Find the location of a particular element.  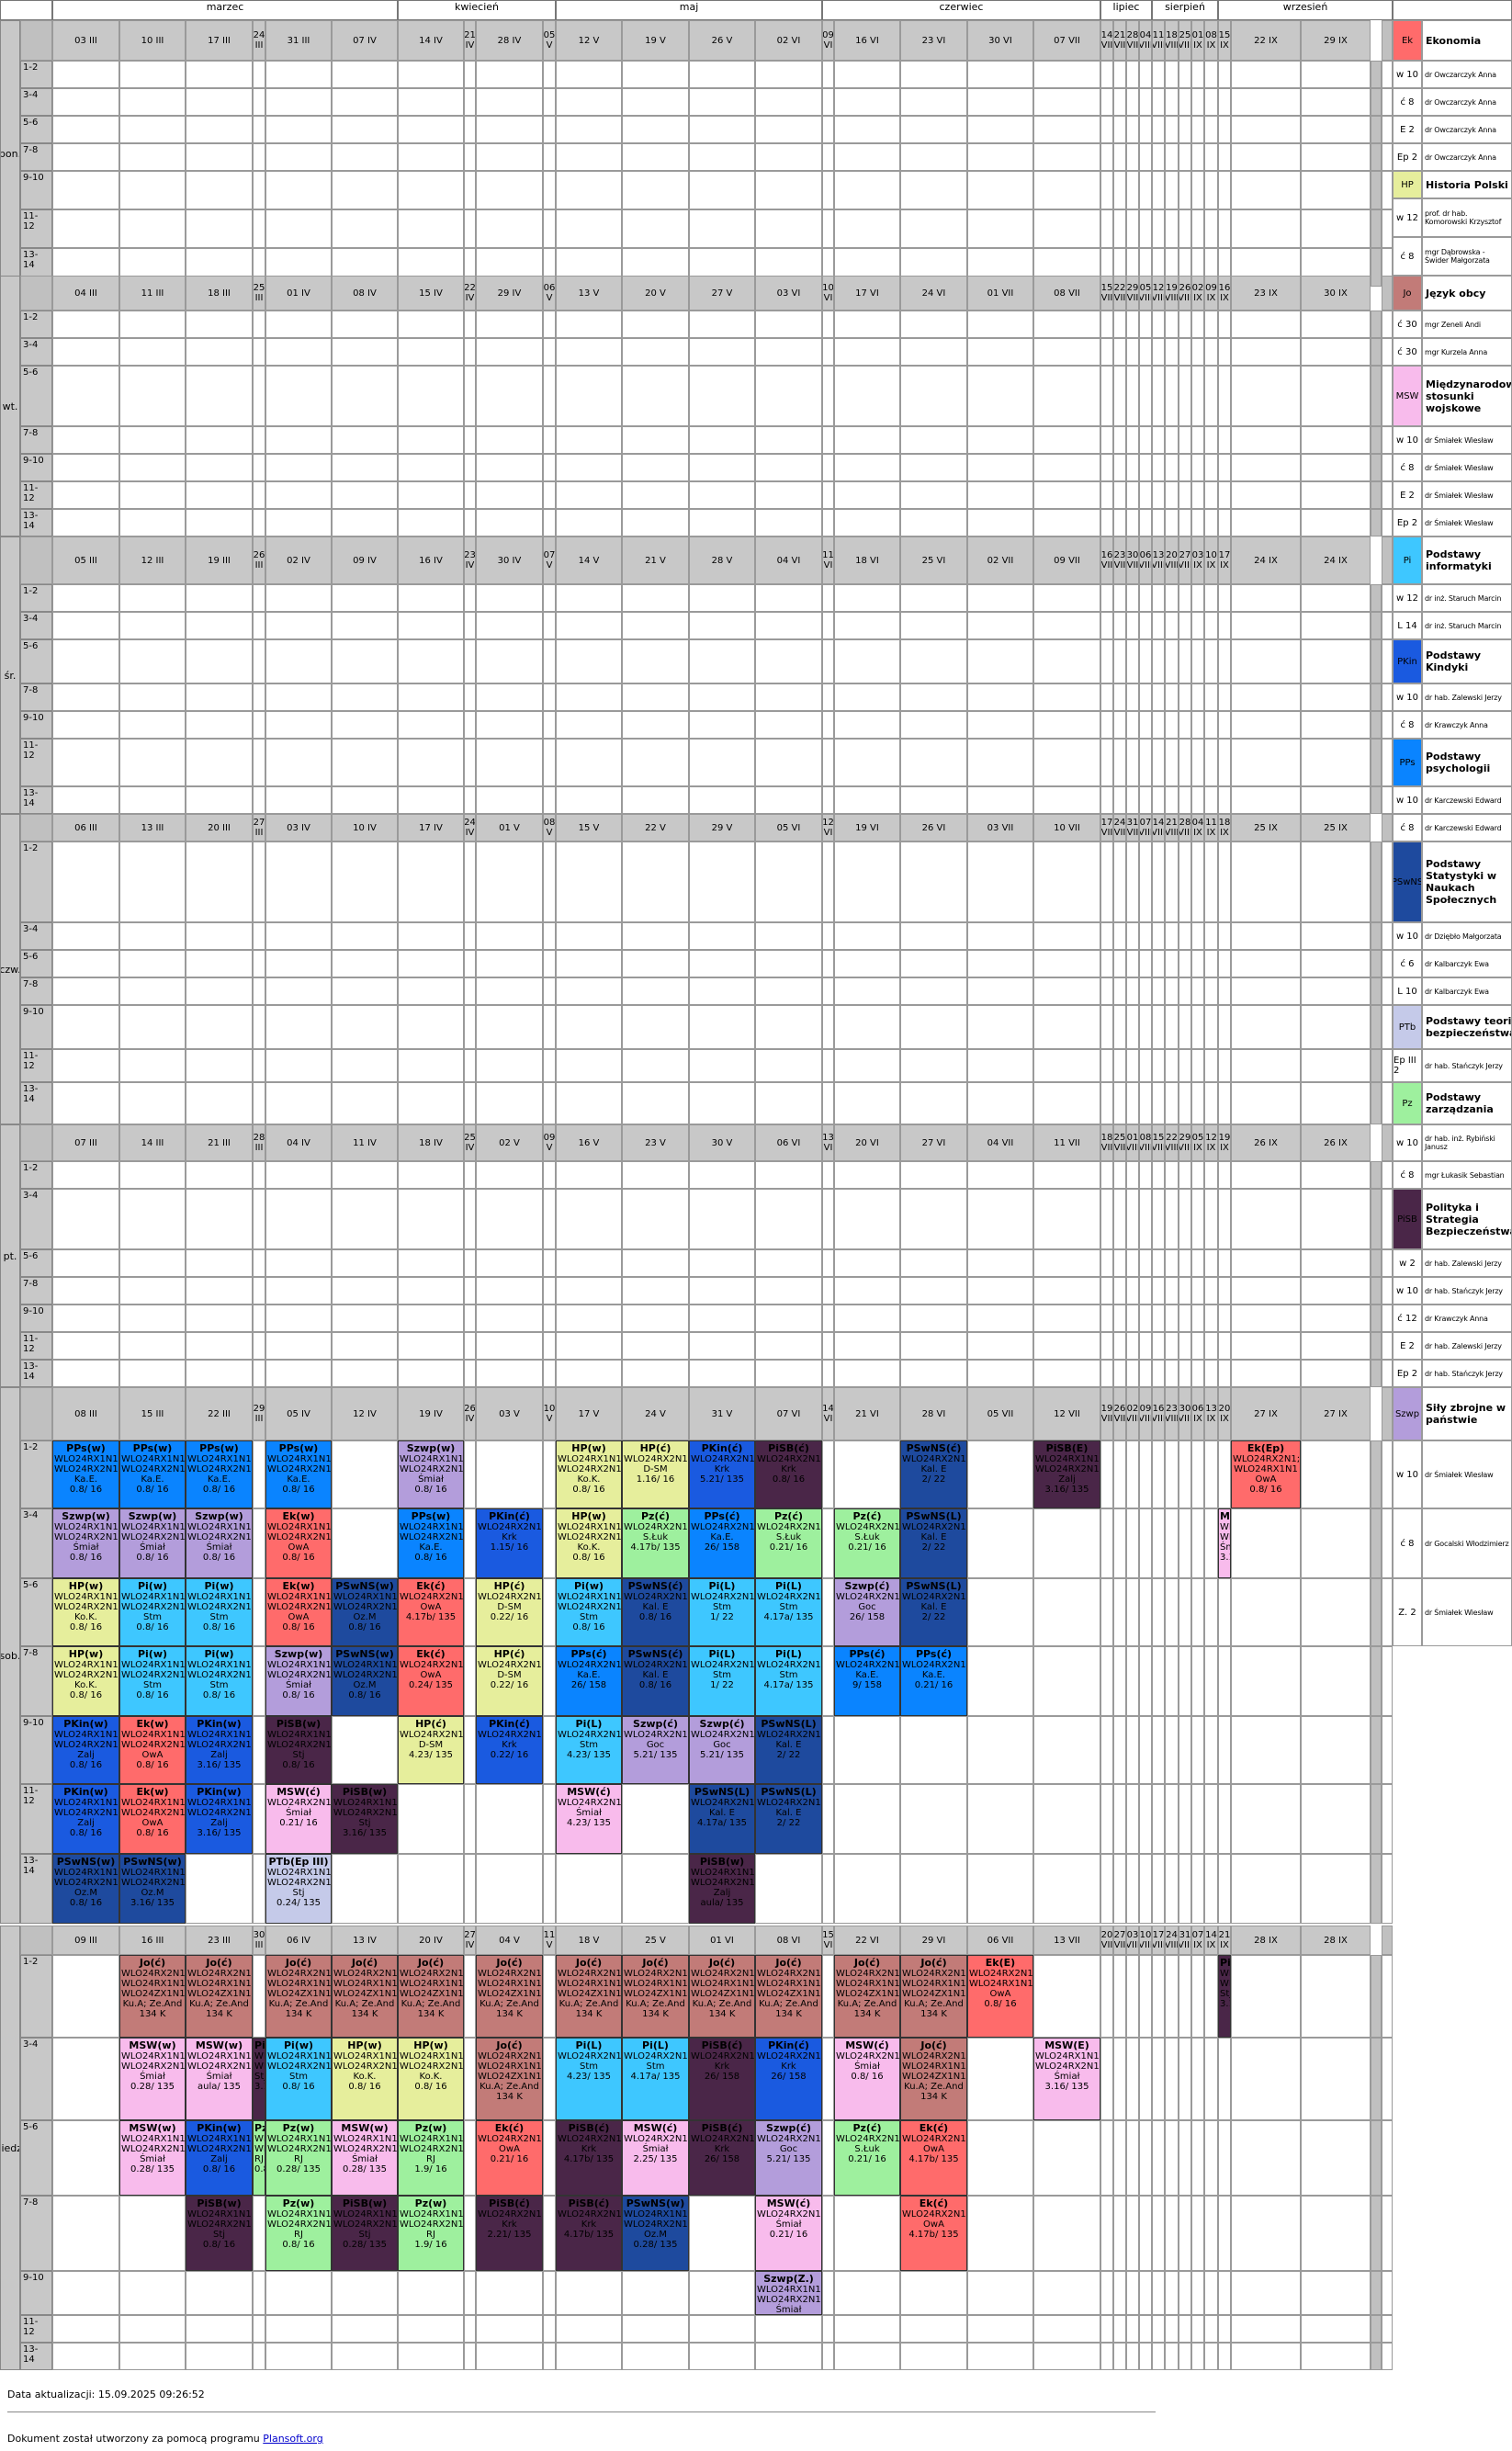

plansoft-link: Plansoft.org is located at coordinates (292, 2439).